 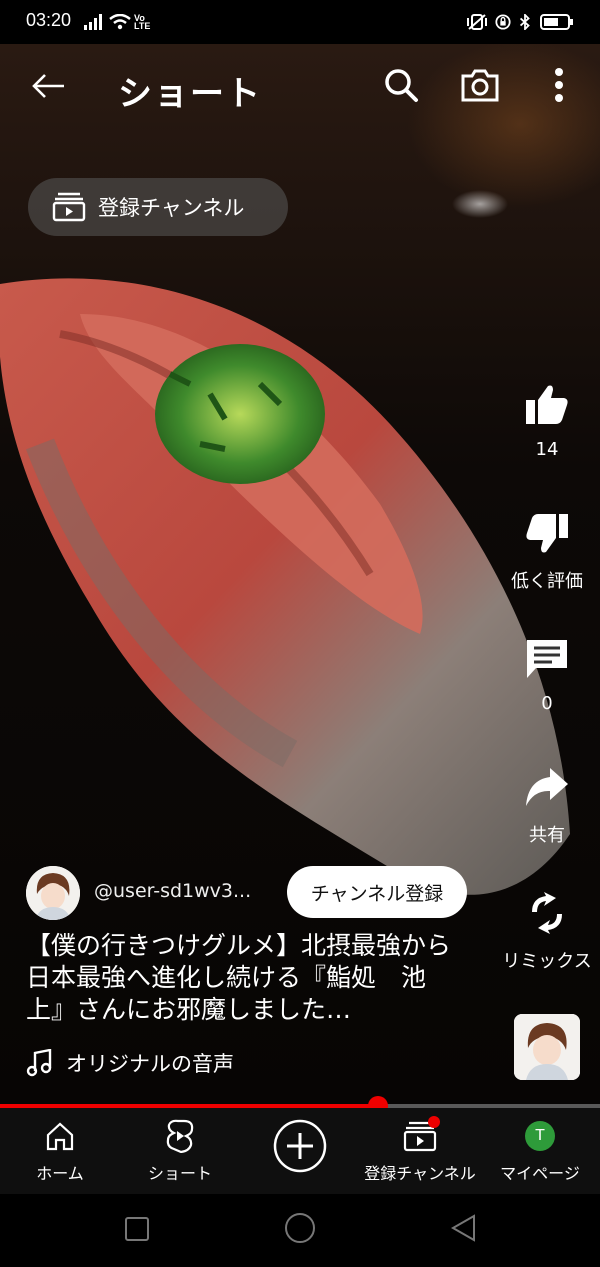 What do you see at coordinates (256, 893) in the screenshot?
I see `channel-row: @user-sd1wv3... チャンネル登録` at bounding box center [256, 893].